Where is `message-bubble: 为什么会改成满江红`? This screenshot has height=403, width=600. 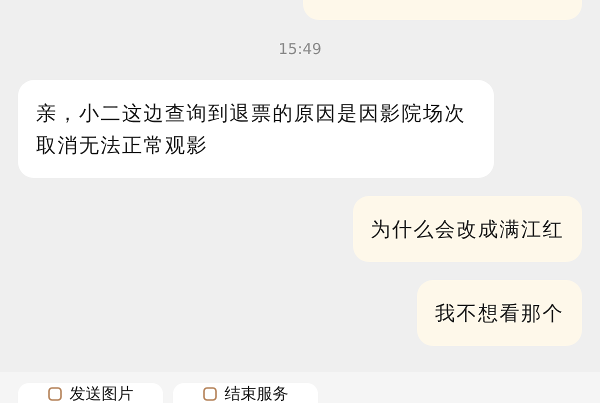
message-bubble: 为什么会改成满江红 is located at coordinates (467, 229).